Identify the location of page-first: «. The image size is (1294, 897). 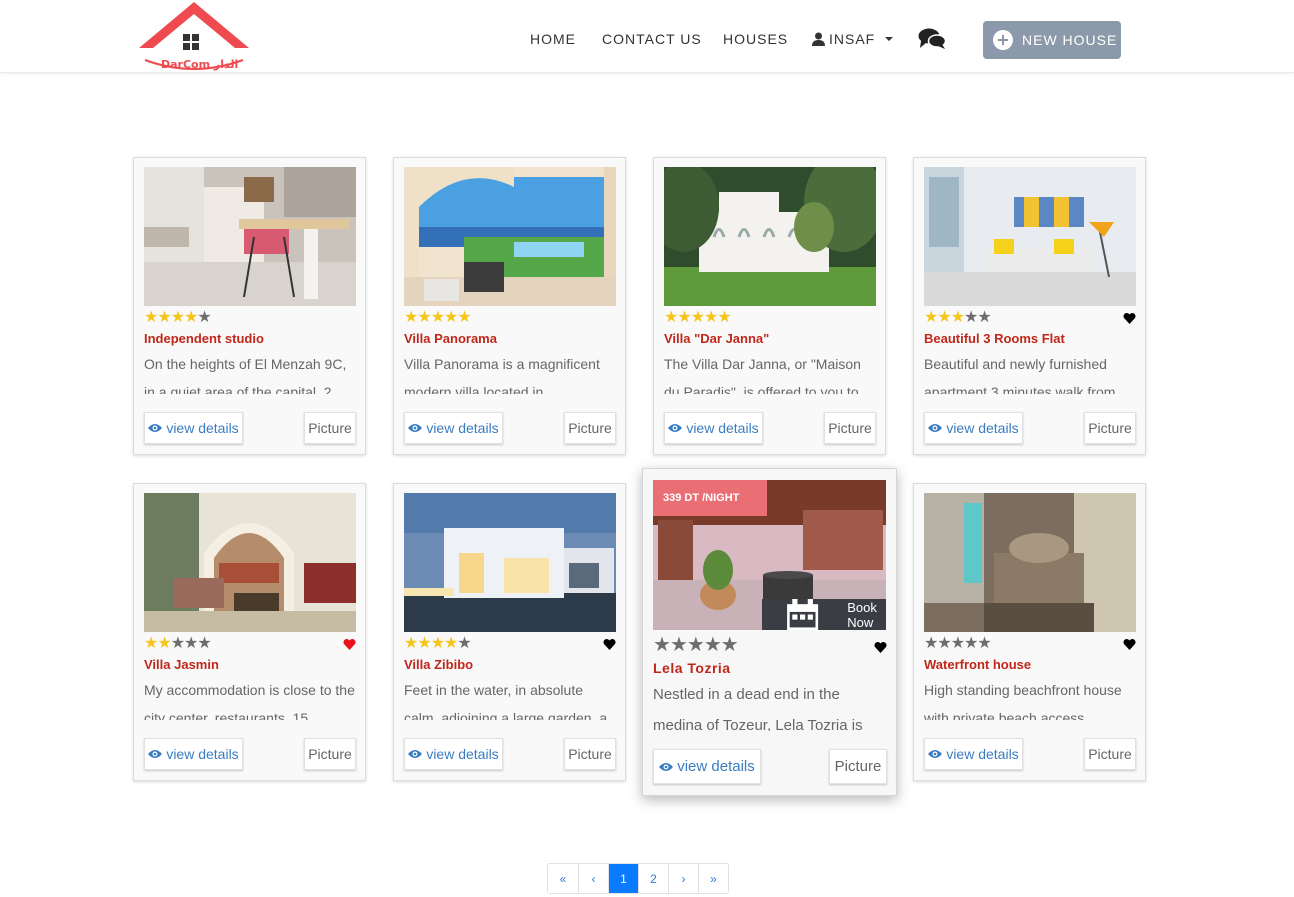
(563, 878).